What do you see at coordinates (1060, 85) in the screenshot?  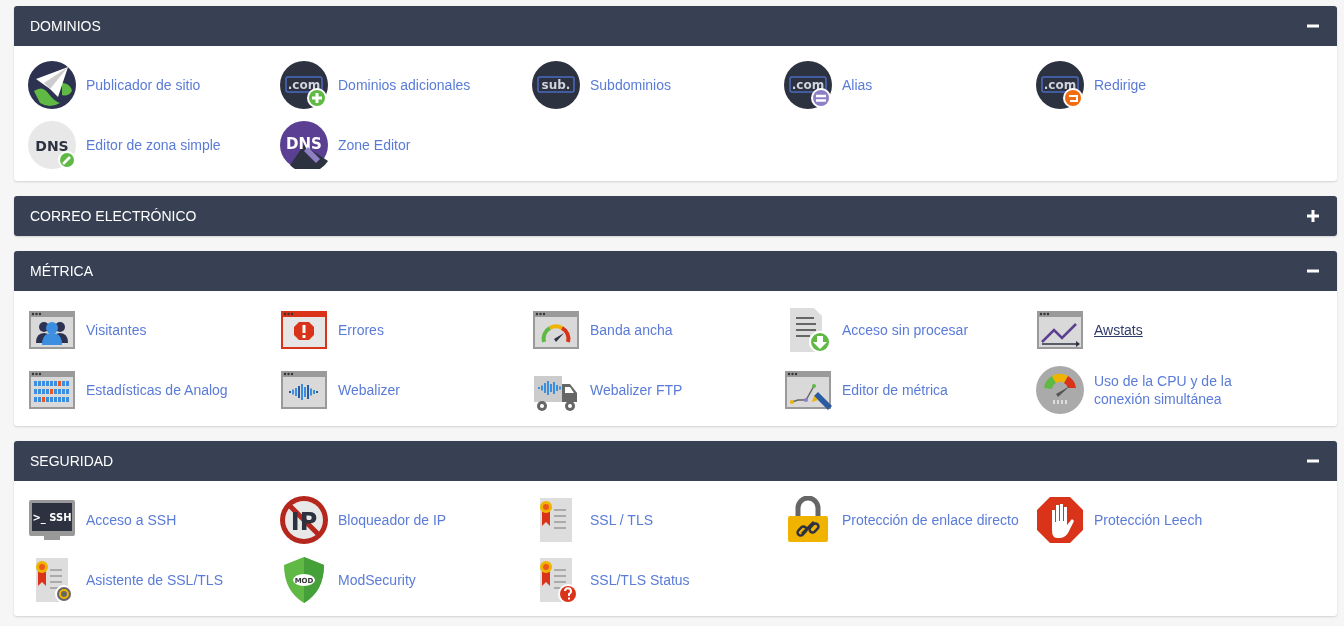 I see `domain-redirect-icon: .com` at bounding box center [1060, 85].